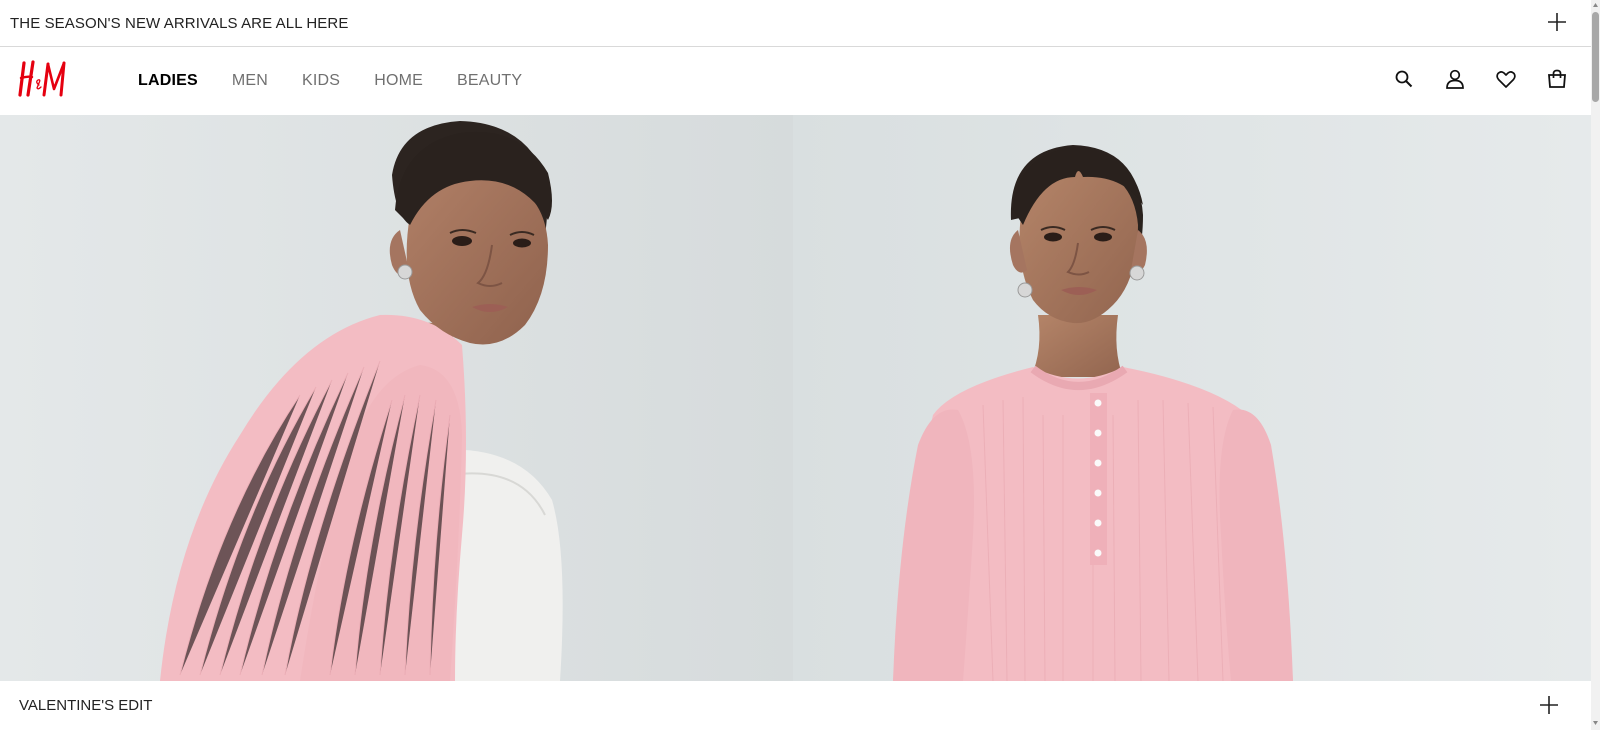  What do you see at coordinates (250, 81) in the screenshot?
I see `nav-item-men: MEN` at bounding box center [250, 81].